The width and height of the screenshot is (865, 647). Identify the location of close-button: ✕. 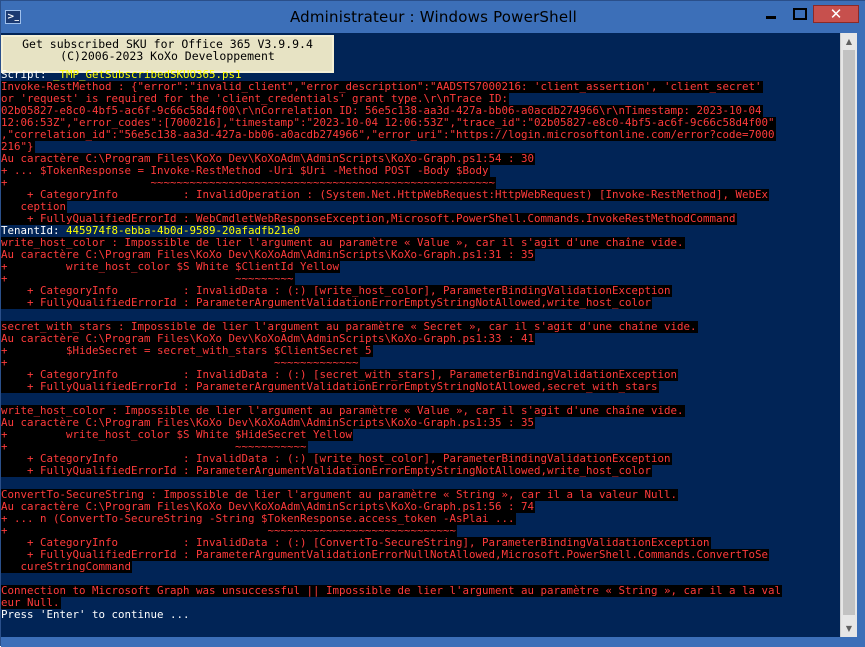
(836, 14).